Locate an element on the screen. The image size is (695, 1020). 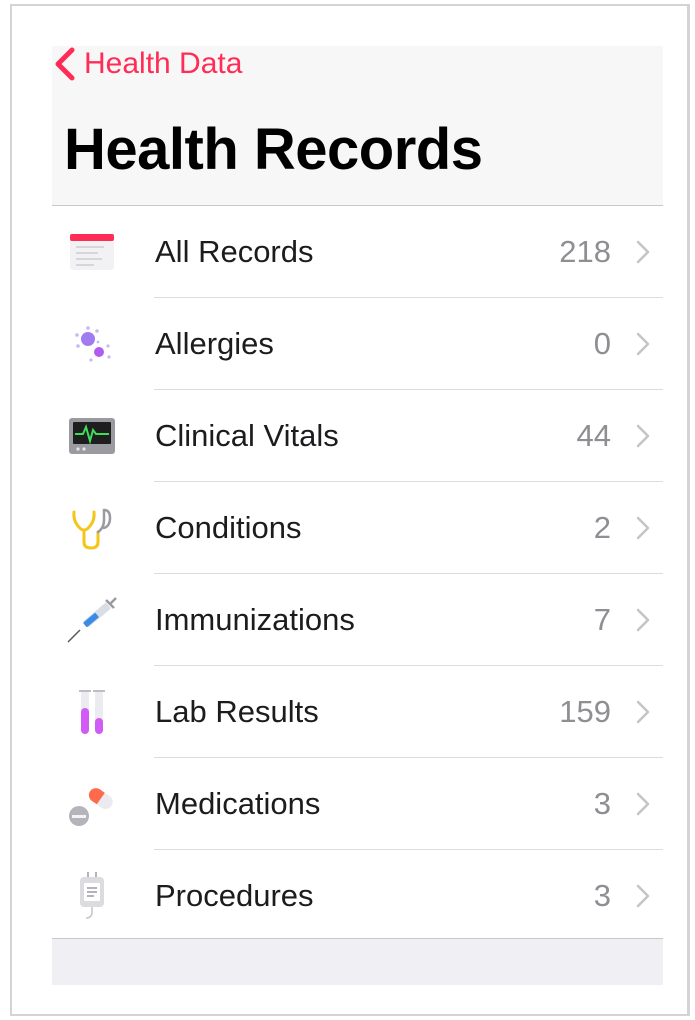
row-count: 7 is located at coordinates (602, 619).